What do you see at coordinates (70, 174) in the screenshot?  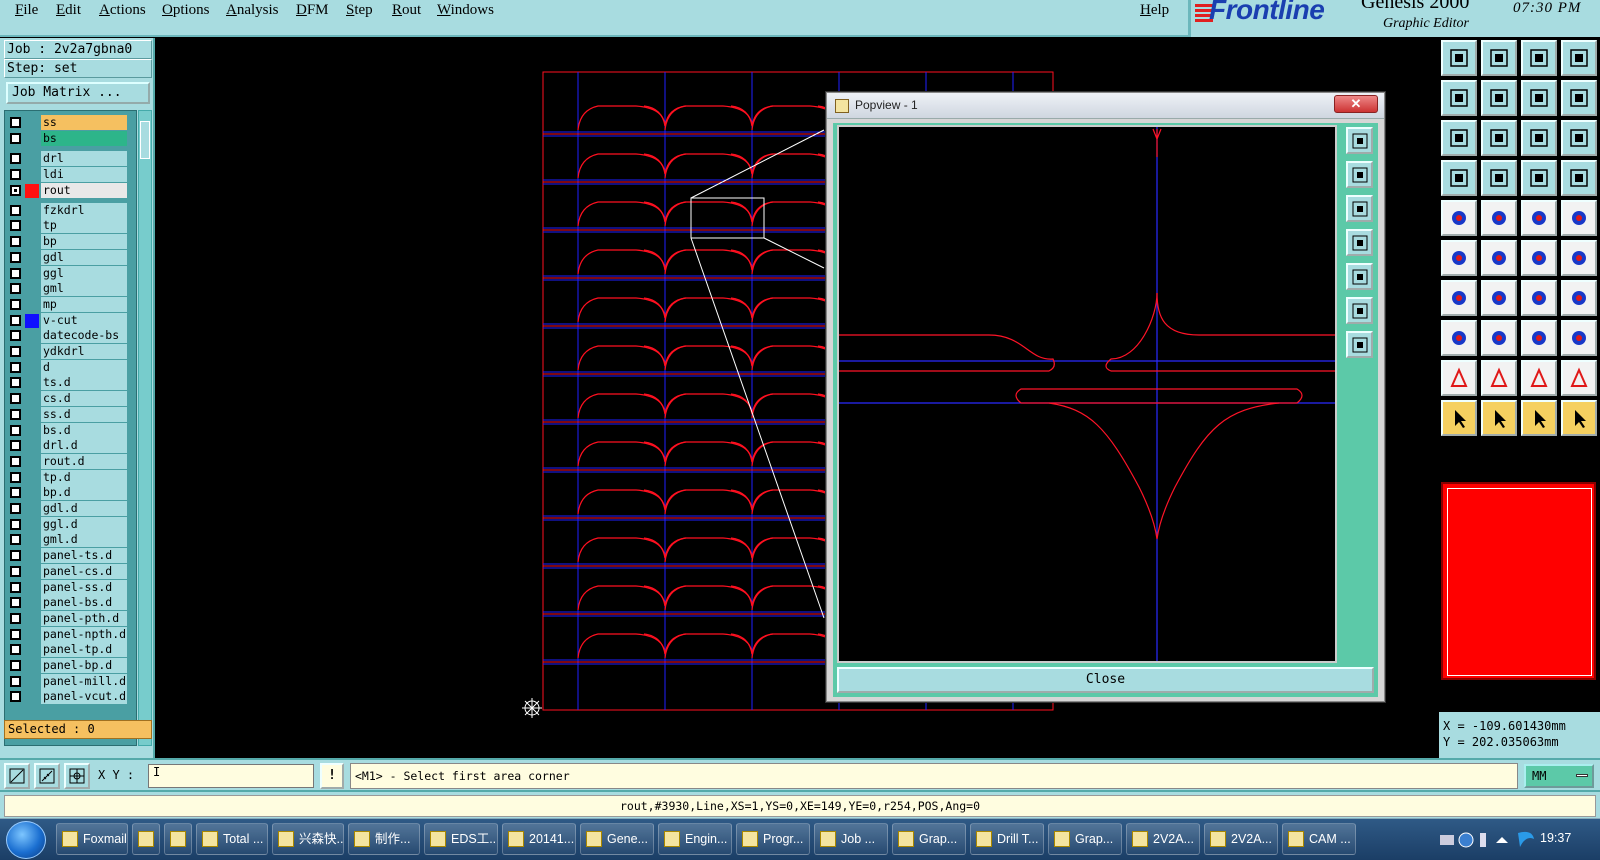 I see `layer-row: ldi` at bounding box center [70, 174].